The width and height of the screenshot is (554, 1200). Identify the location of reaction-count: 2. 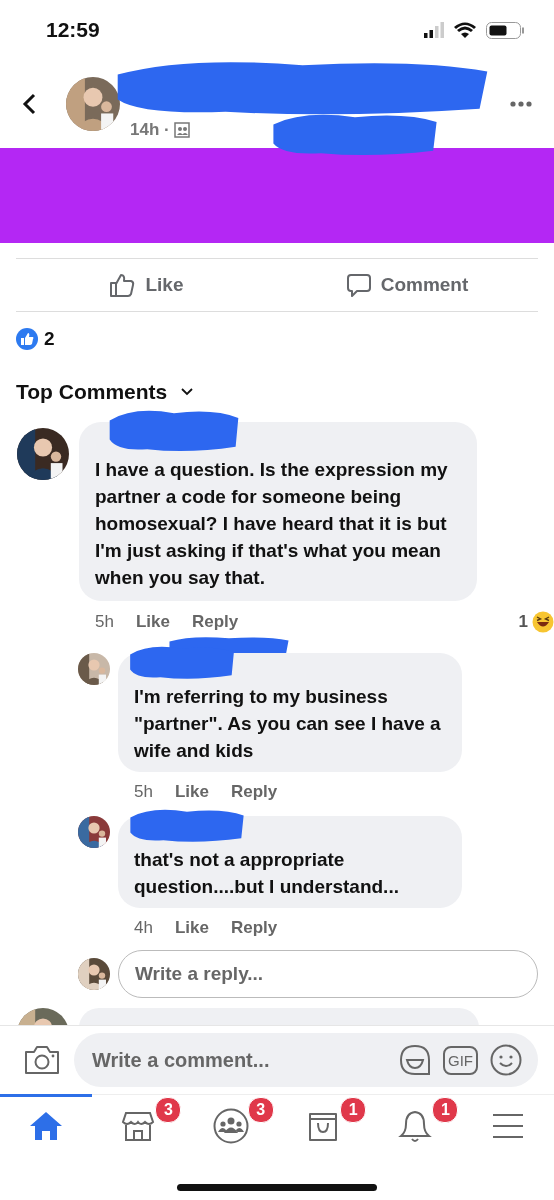
(49, 339).